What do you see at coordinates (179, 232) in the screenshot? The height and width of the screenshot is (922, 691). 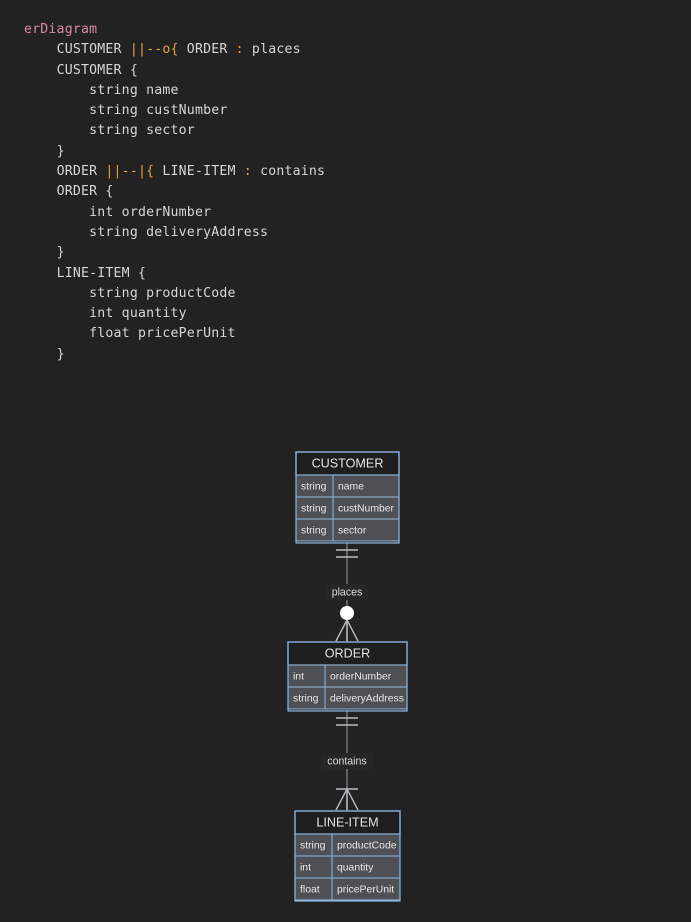 I see `code-token-plain: string deliveryAddress` at bounding box center [179, 232].